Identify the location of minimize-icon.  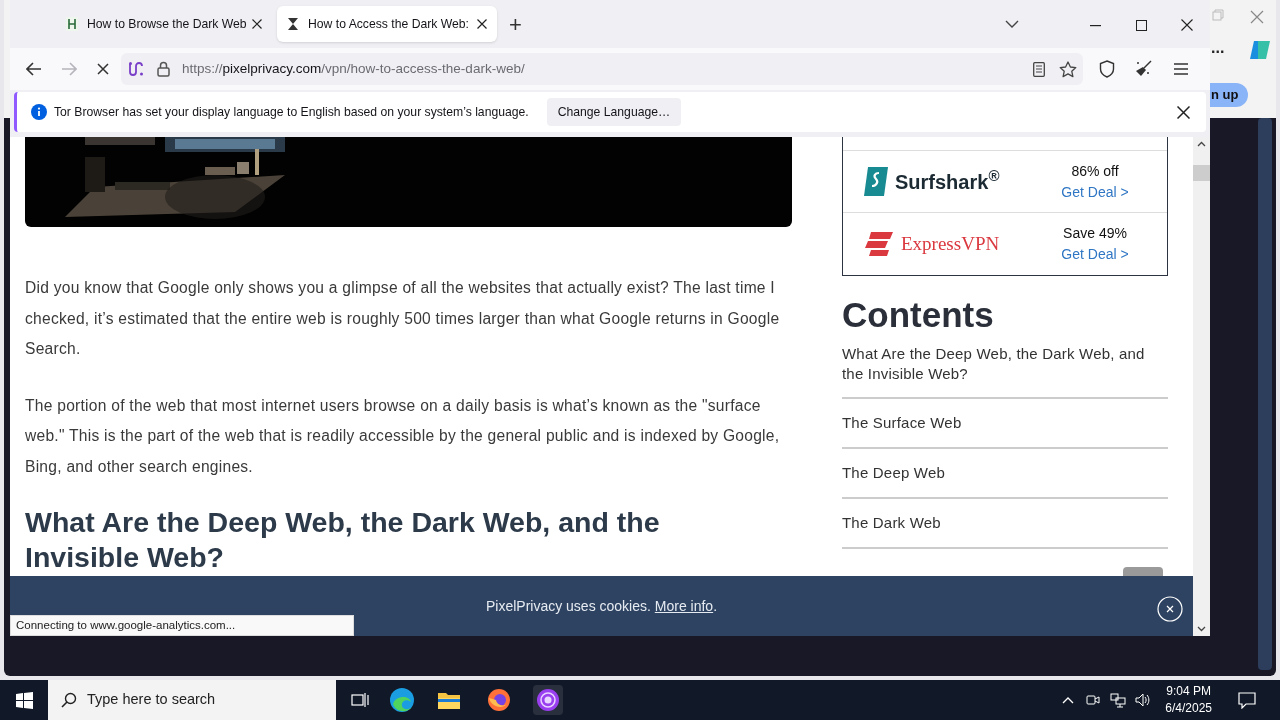
(1095, 26).